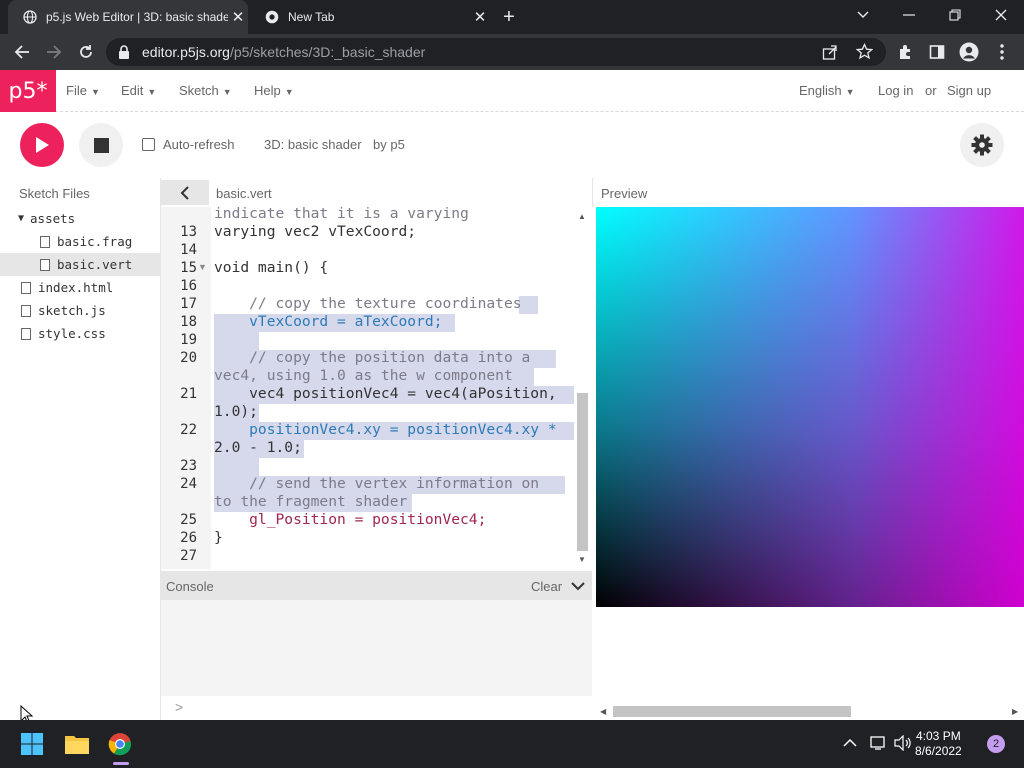 Image resolution: width=1024 pixels, height=768 pixels. I want to click on sidebar-item-basic-frag: basic.frag, so click(80, 241).